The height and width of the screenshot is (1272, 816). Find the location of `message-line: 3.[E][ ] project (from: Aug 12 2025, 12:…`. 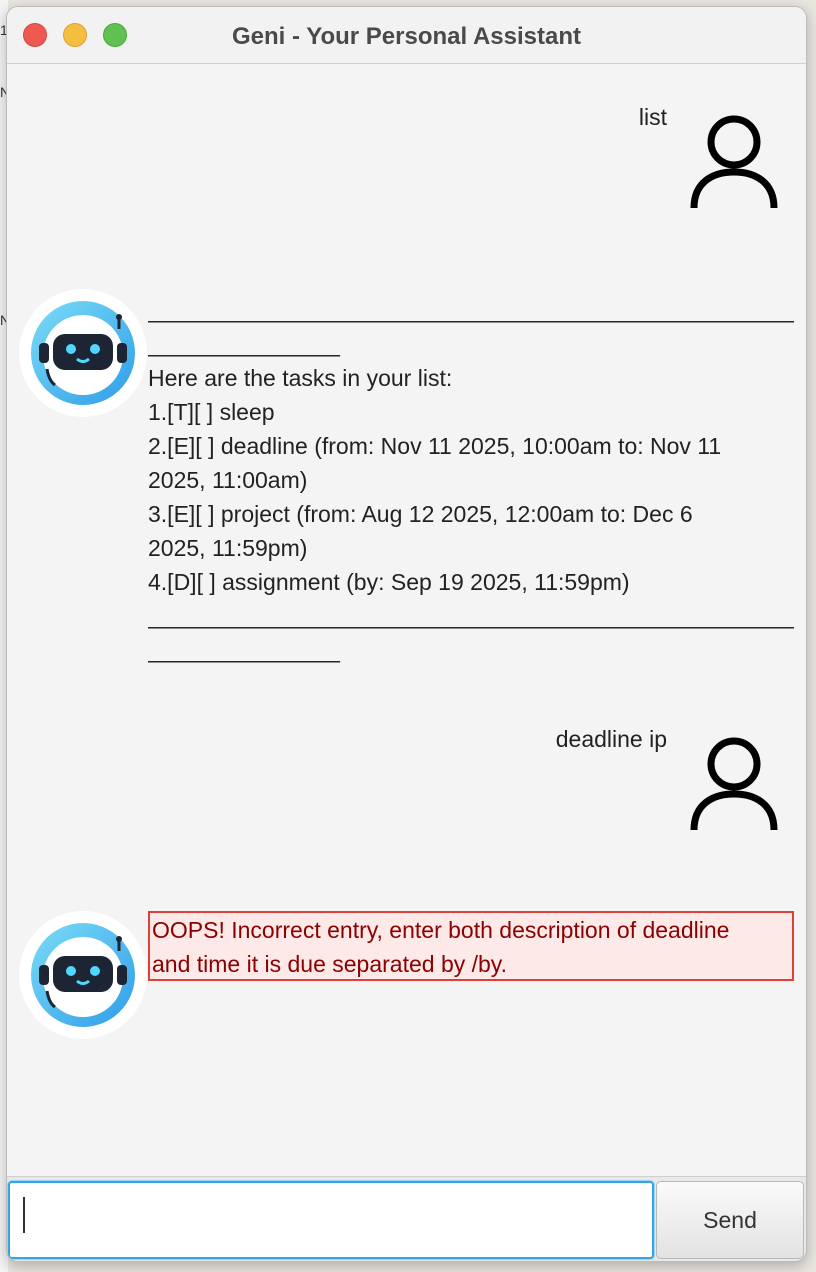

message-line: 3.[E][ ] project (from: Aug 12 2025, 12:… is located at coordinates (420, 514).